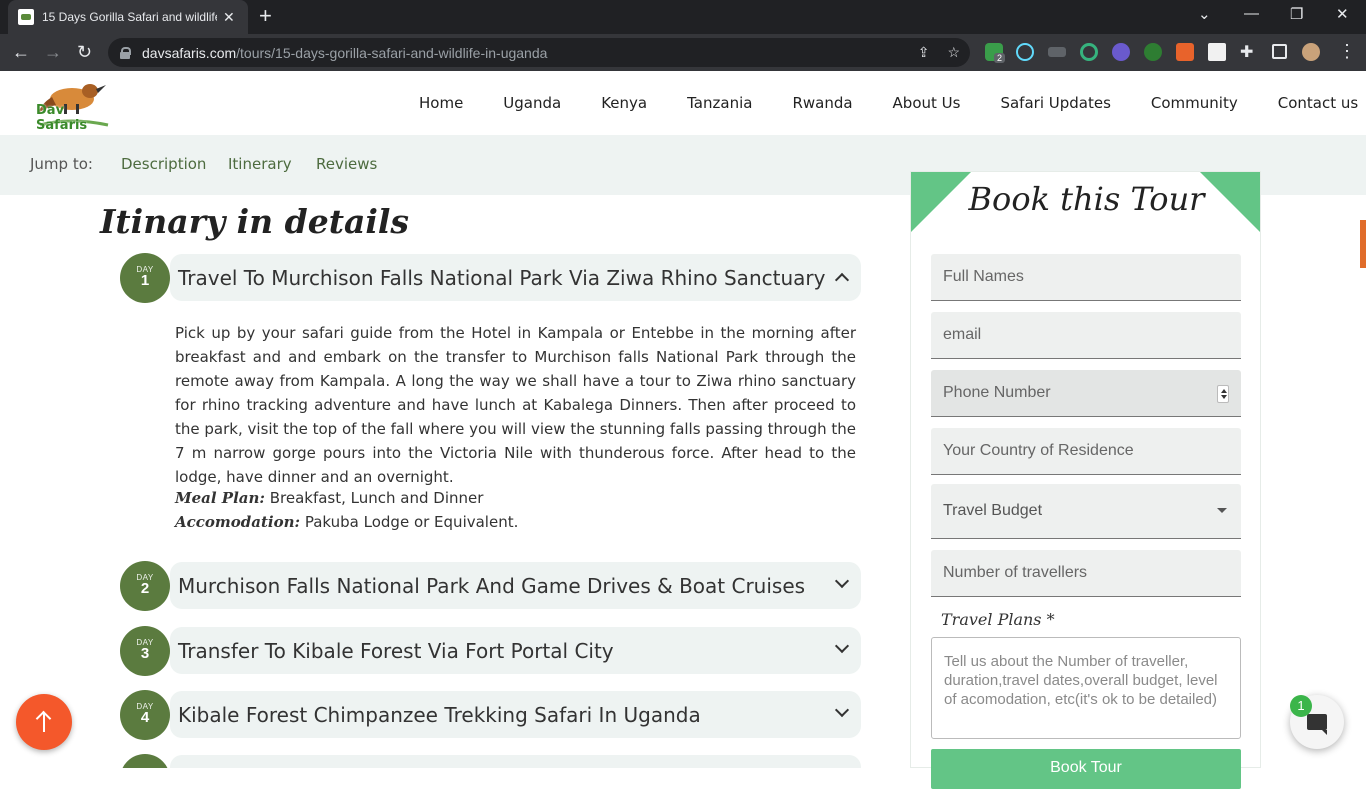 Image resolution: width=1366 pixels, height=789 pixels. I want to click on share-icon: ⇪, so click(924, 52).